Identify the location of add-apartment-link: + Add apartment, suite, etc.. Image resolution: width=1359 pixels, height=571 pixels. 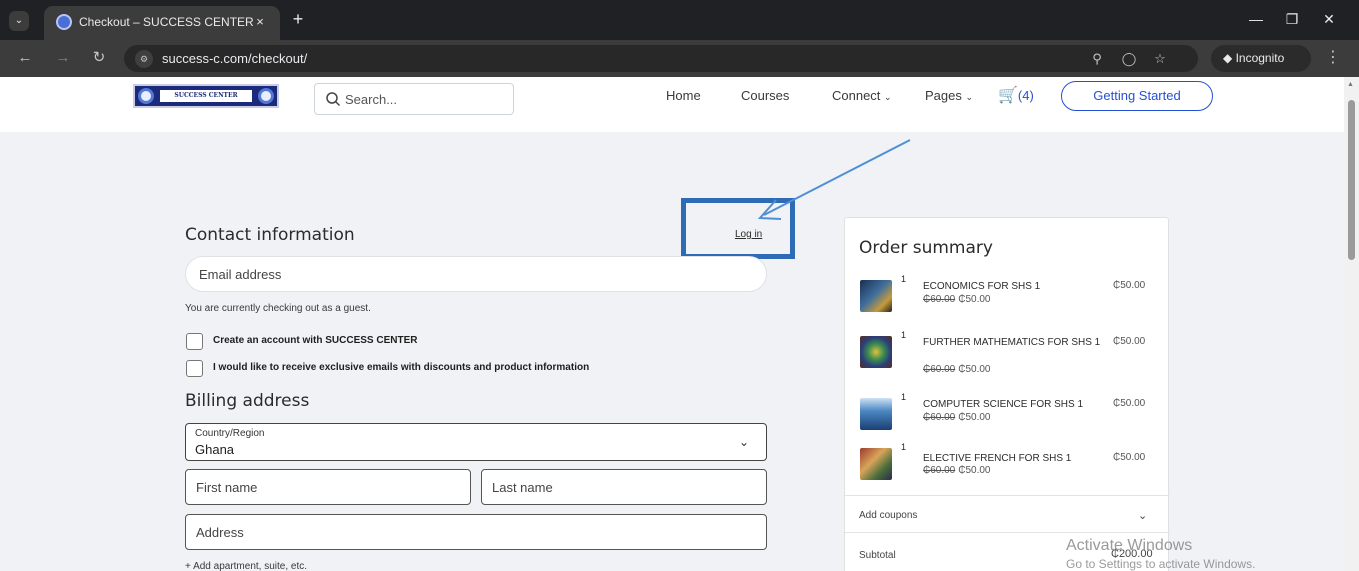
(246, 566).